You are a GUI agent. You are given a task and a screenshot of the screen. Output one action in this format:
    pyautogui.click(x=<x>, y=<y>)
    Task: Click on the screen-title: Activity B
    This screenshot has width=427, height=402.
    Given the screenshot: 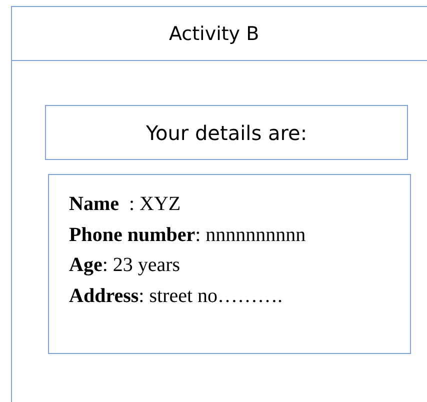 What is the action you would take?
    pyautogui.click(x=214, y=33)
    